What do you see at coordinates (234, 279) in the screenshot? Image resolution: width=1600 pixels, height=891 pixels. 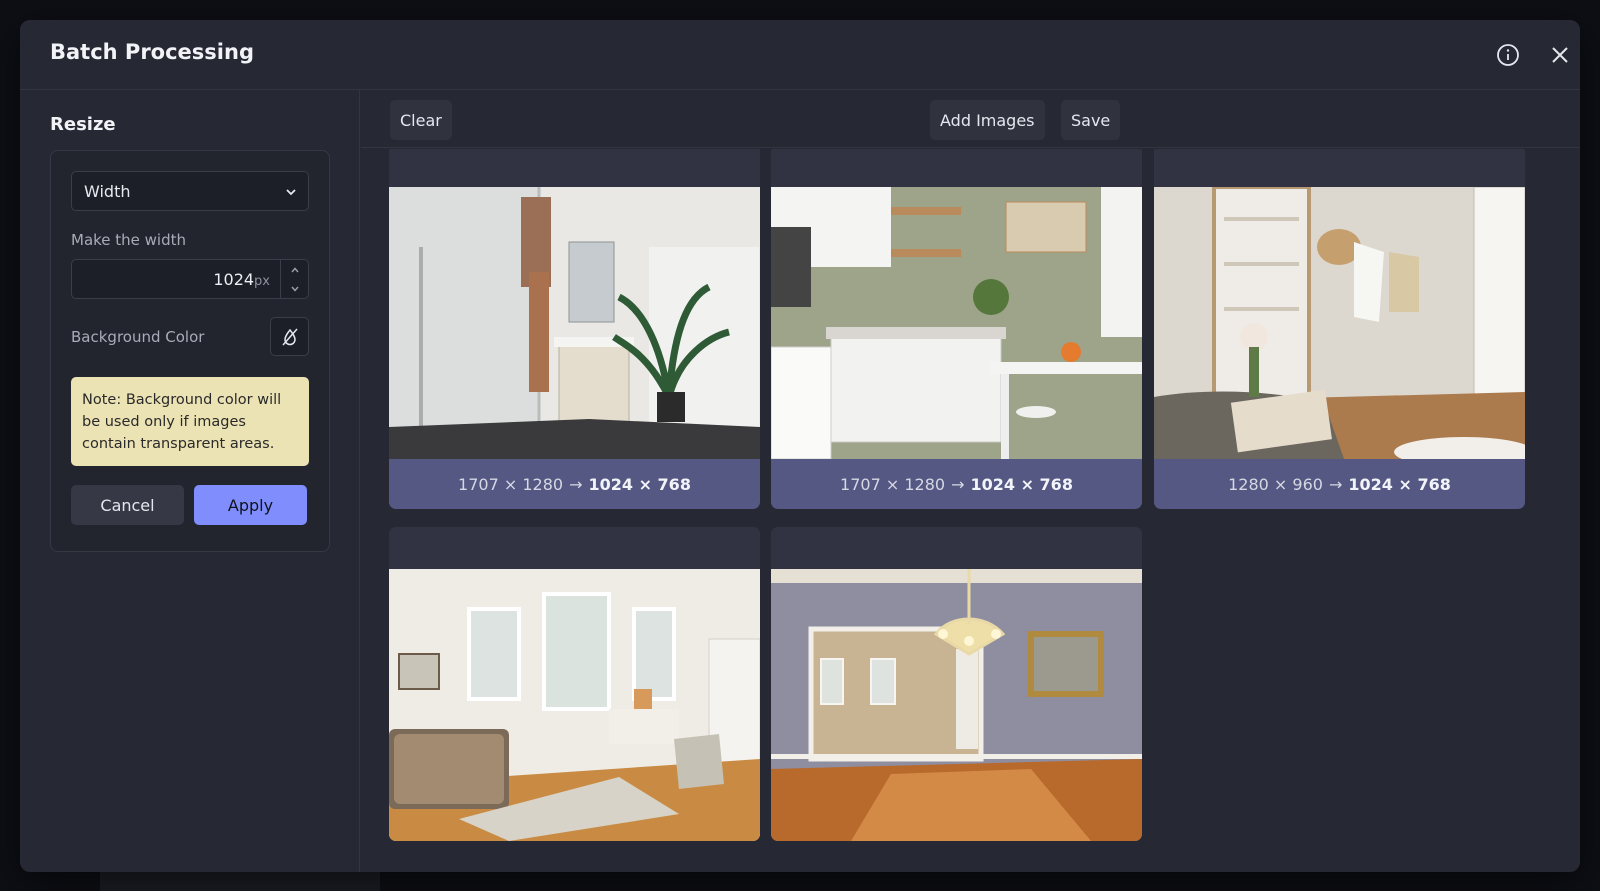 I see `width-value: 1024` at bounding box center [234, 279].